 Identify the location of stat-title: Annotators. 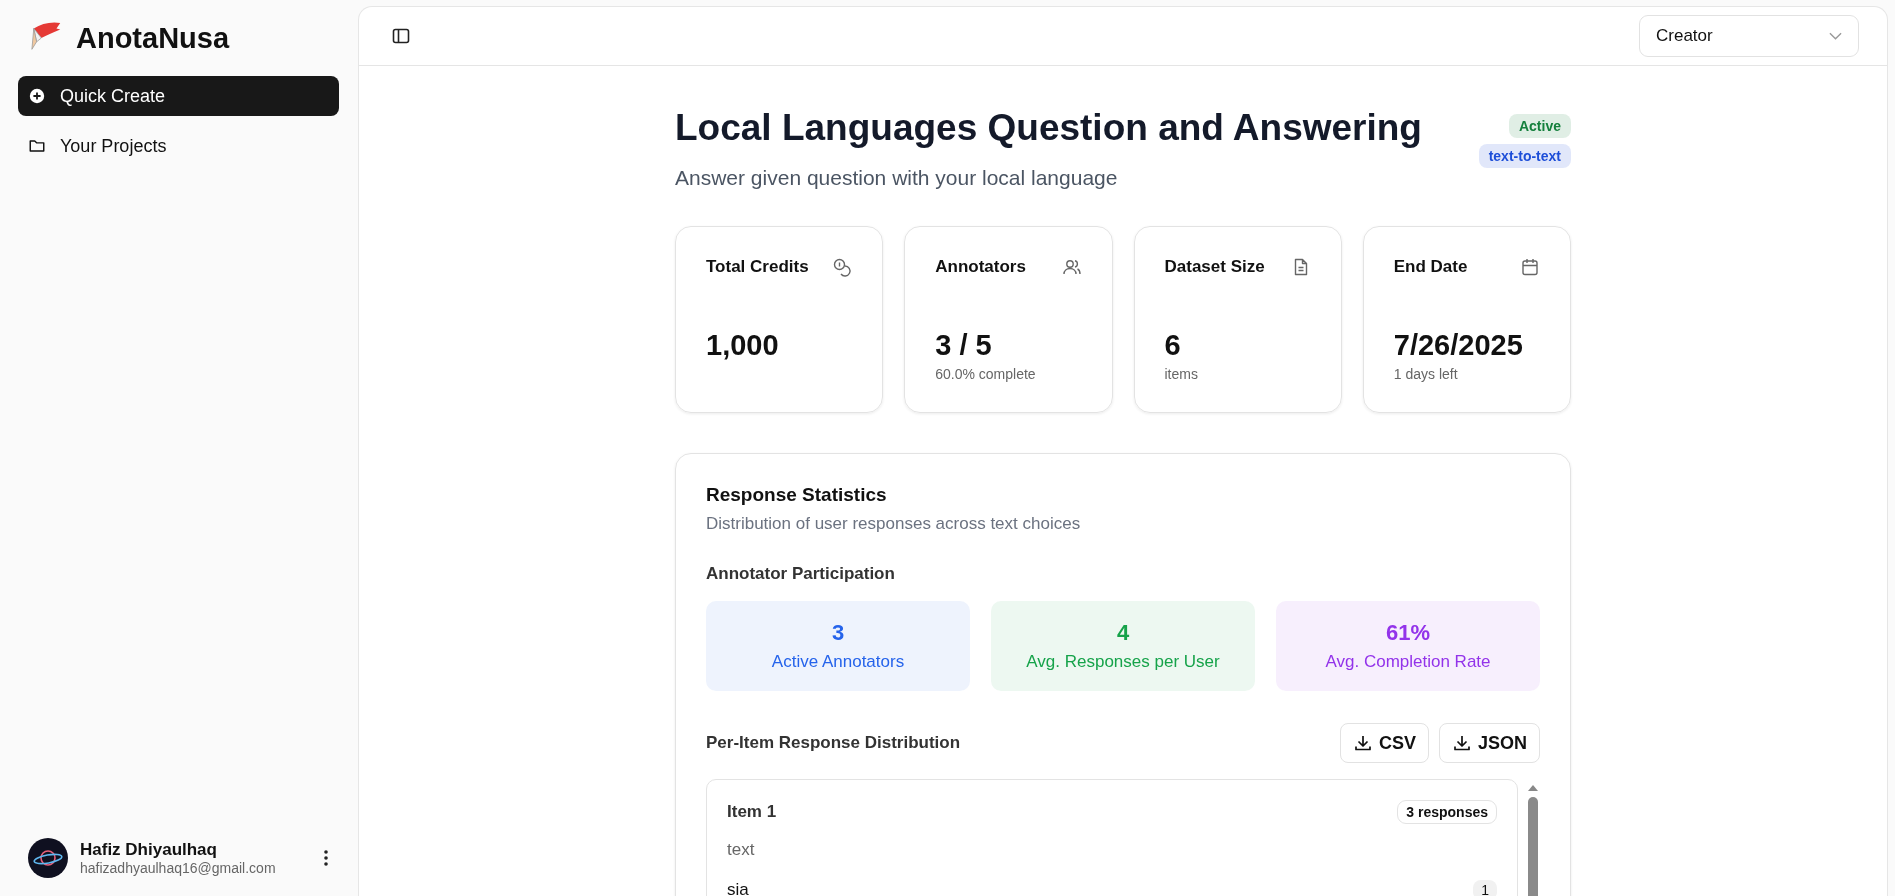
(980, 267).